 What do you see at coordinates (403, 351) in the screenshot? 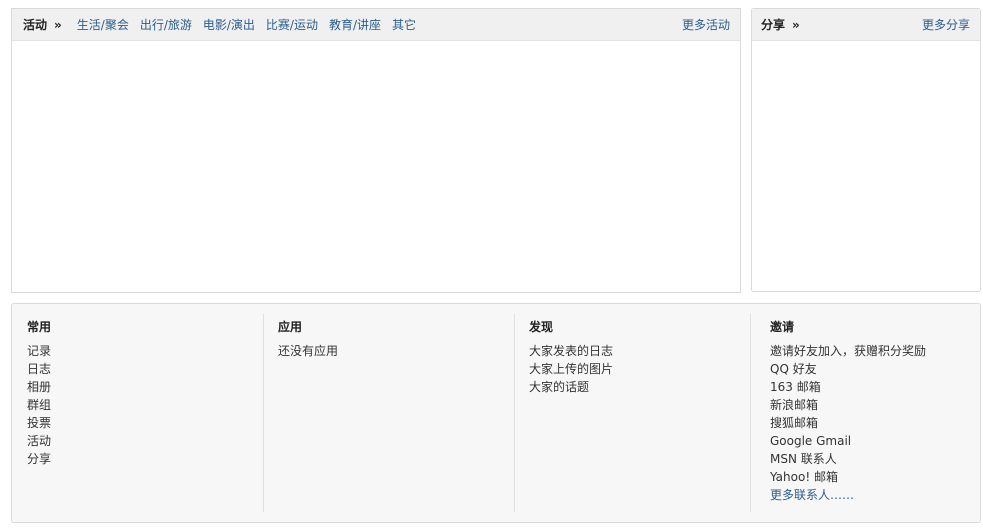
I see `apps-list: 还没有应用` at bounding box center [403, 351].